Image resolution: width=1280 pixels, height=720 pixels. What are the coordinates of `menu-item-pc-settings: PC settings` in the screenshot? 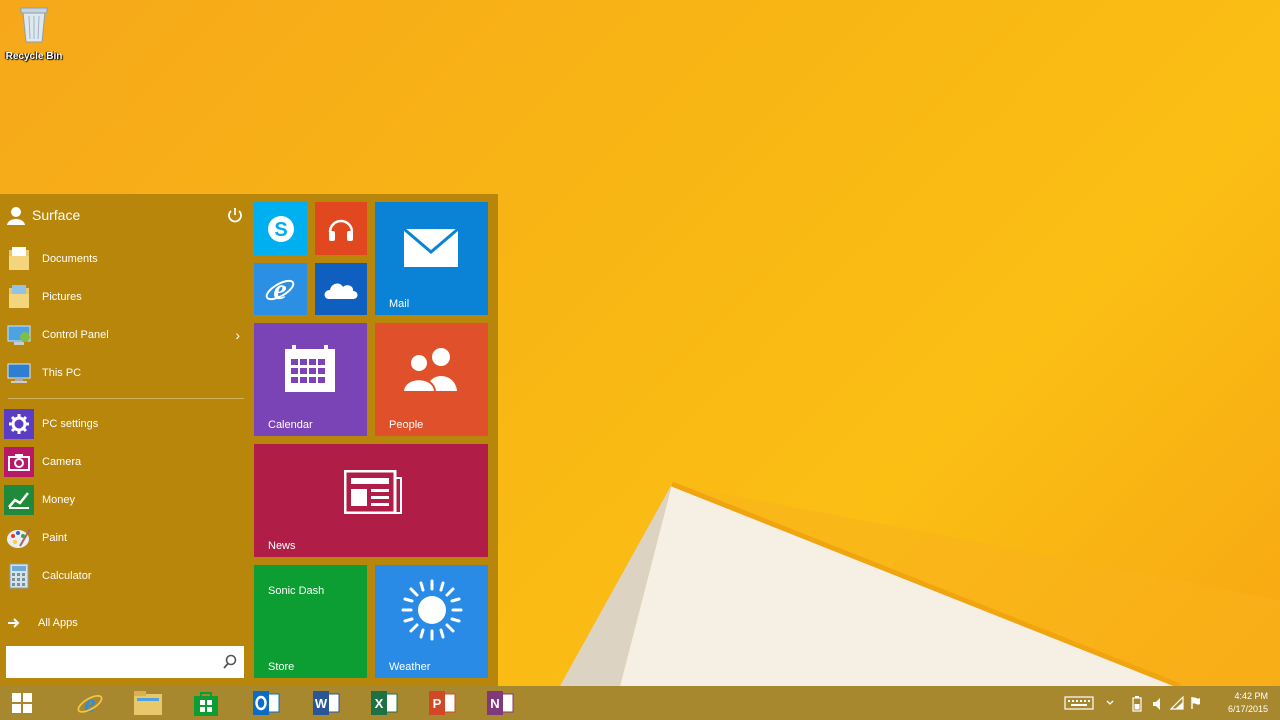 It's located at (125, 424).